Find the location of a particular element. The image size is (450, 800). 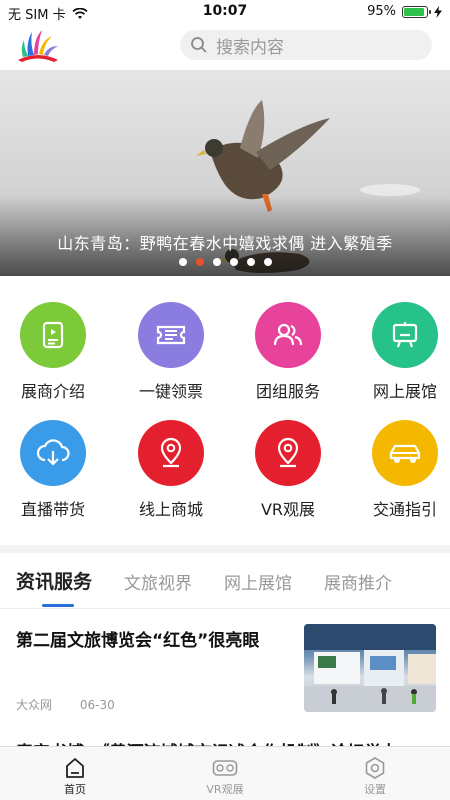

ticket-icon is located at coordinates (171, 335).